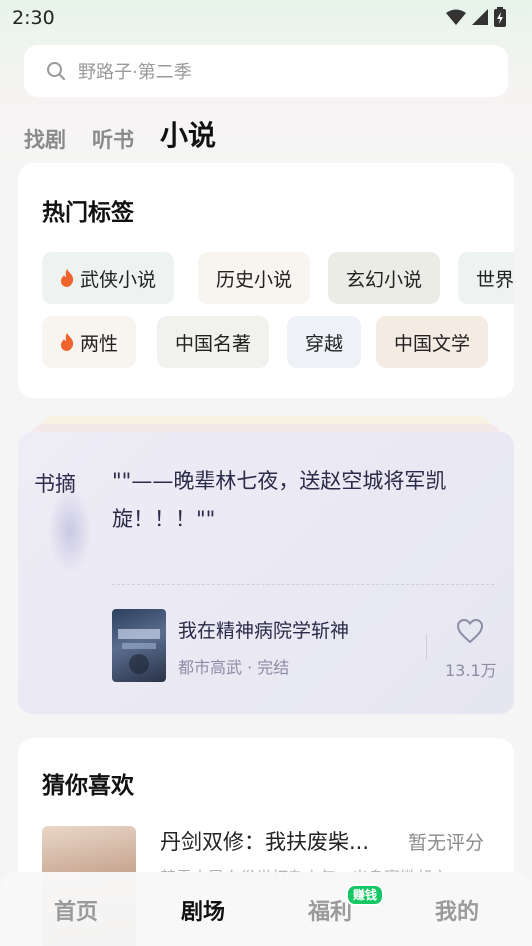 The height and width of the screenshot is (946, 532). What do you see at coordinates (263, 629) in the screenshot?
I see `book-title: 我在精神病院学斩神` at bounding box center [263, 629].